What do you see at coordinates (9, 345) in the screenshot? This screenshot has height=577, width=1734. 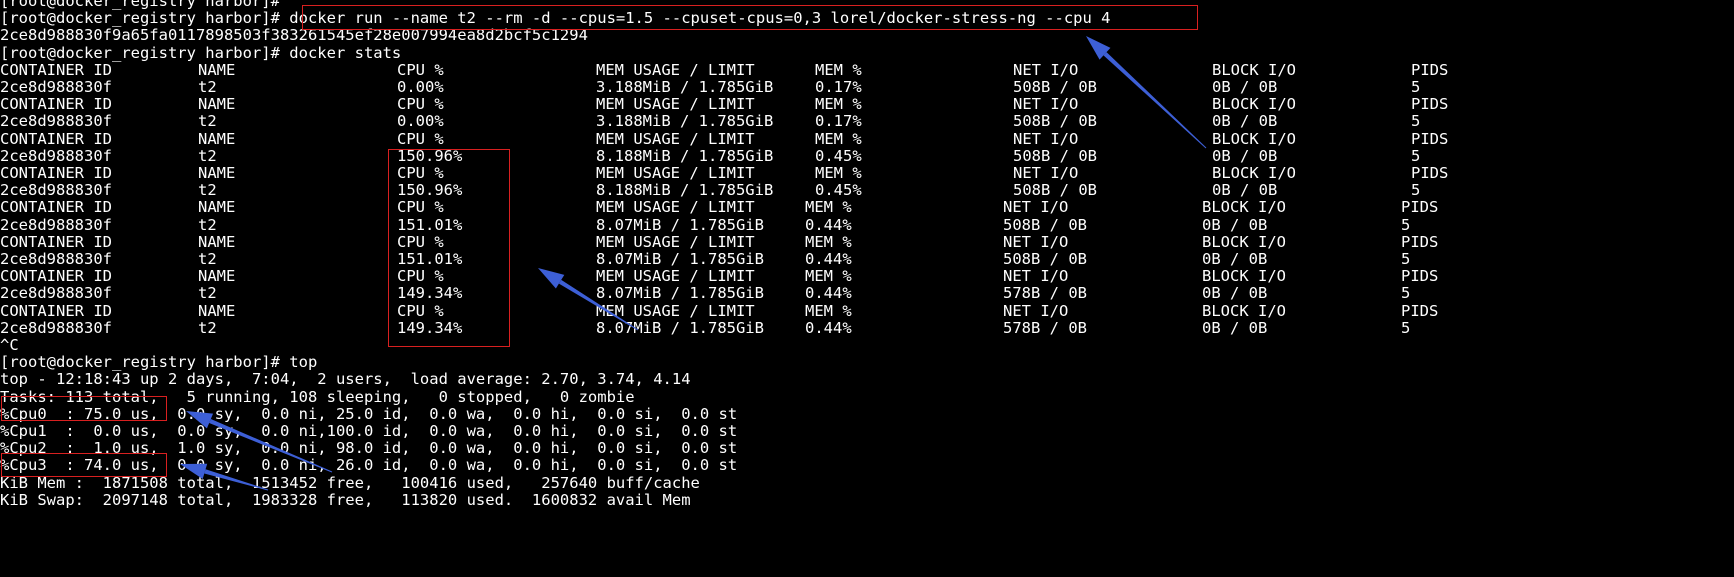 I see `interrupt-line: ^C` at bounding box center [9, 345].